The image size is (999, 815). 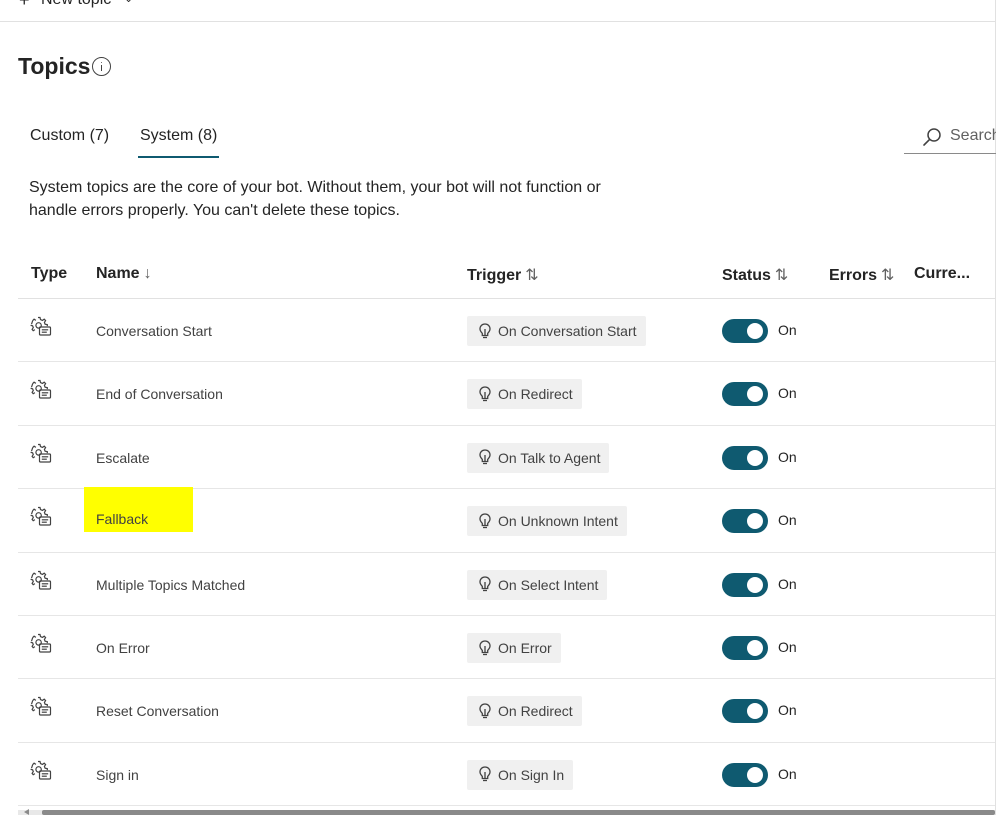 What do you see at coordinates (159, 394) in the screenshot?
I see `topic-name-link: End of Conversation` at bounding box center [159, 394].